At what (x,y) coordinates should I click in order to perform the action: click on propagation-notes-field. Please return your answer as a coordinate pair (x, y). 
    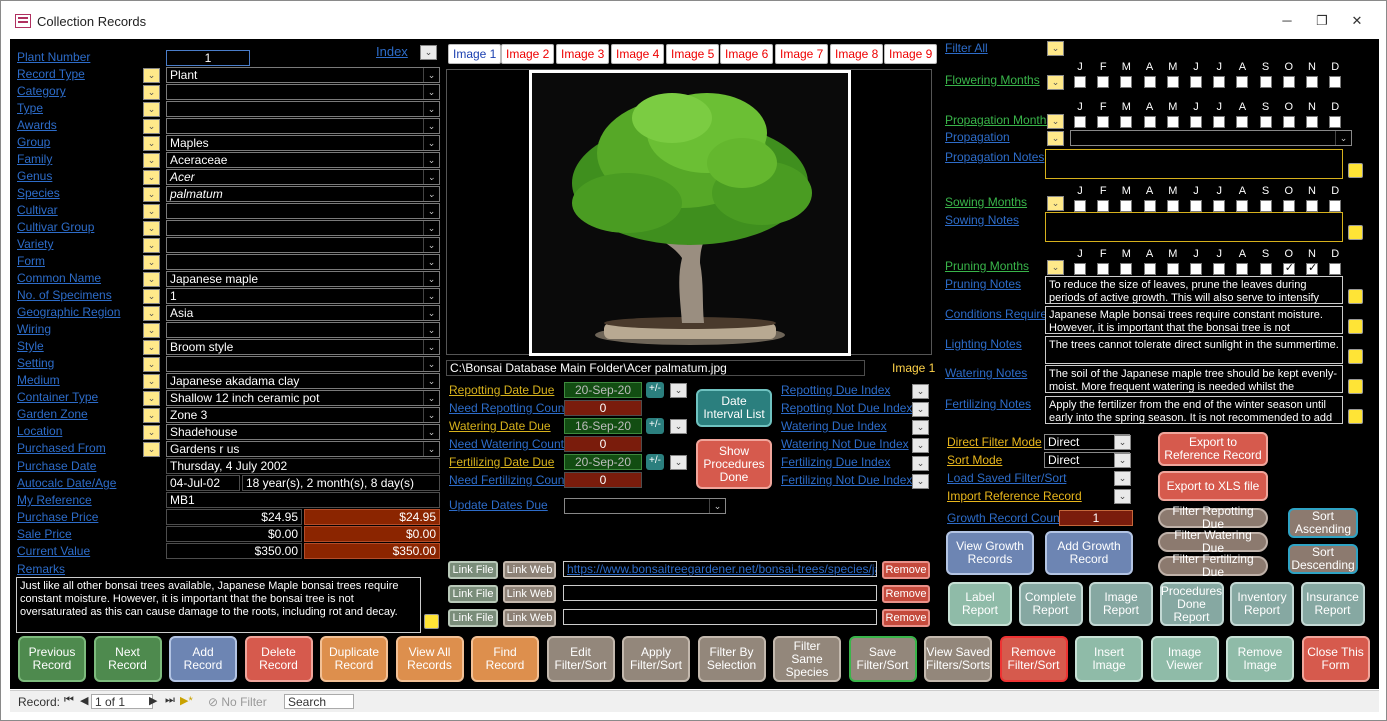
    Looking at the image, I should click on (1194, 164).